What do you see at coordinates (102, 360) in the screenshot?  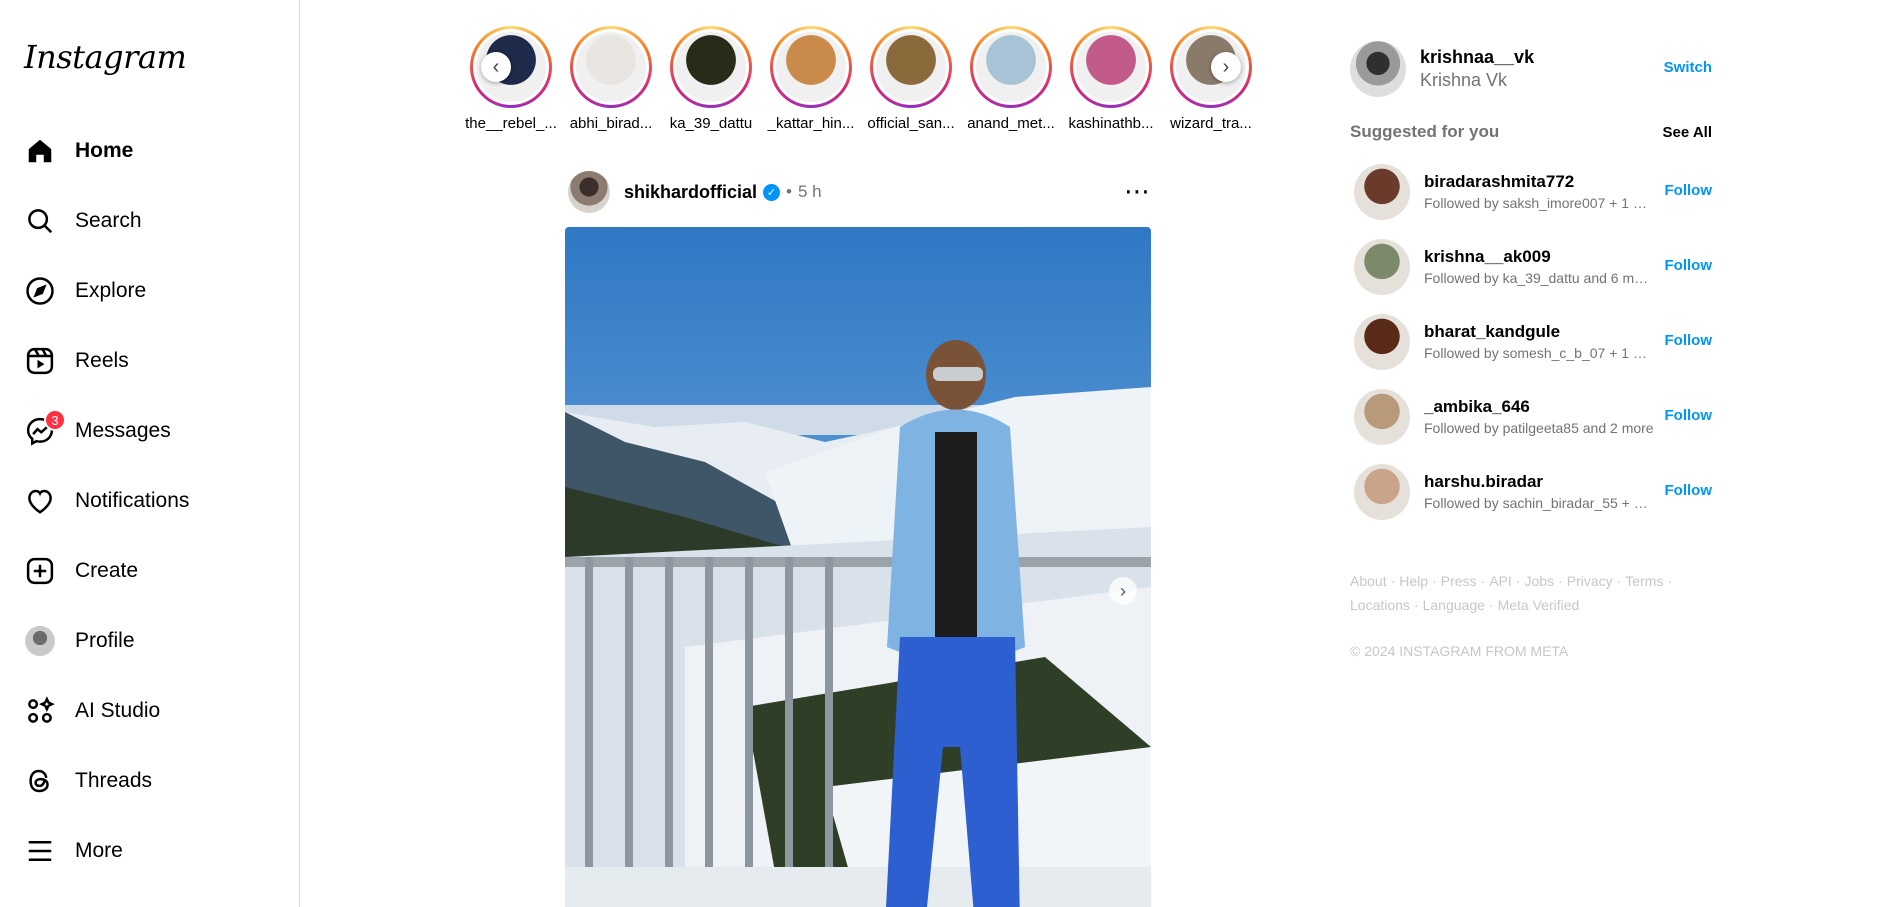 I see `sidebar-item-label: Reels` at bounding box center [102, 360].